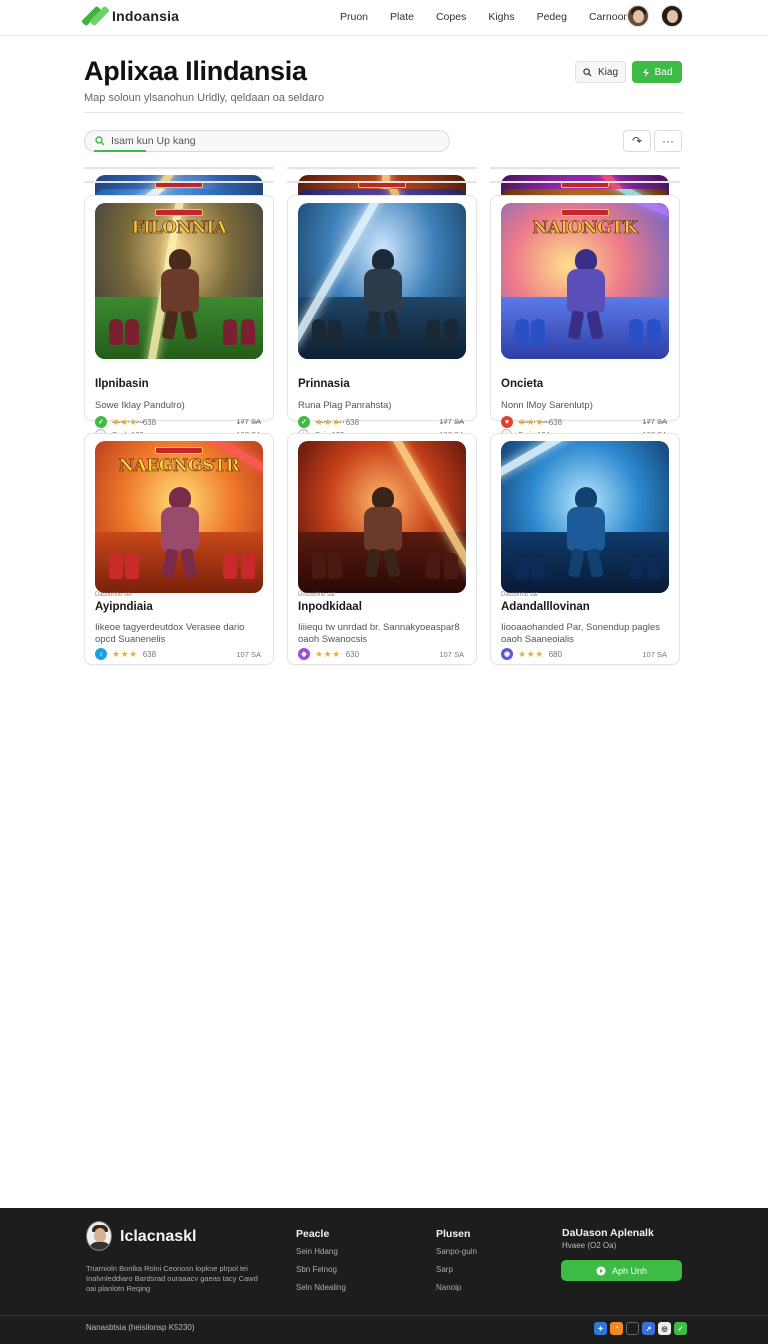 The height and width of the screenshot is (1344, 768). Describe the element at coordinates (585, 281) in the screenshot. I see `app-thumbnail: NAIONGTK` at that location.